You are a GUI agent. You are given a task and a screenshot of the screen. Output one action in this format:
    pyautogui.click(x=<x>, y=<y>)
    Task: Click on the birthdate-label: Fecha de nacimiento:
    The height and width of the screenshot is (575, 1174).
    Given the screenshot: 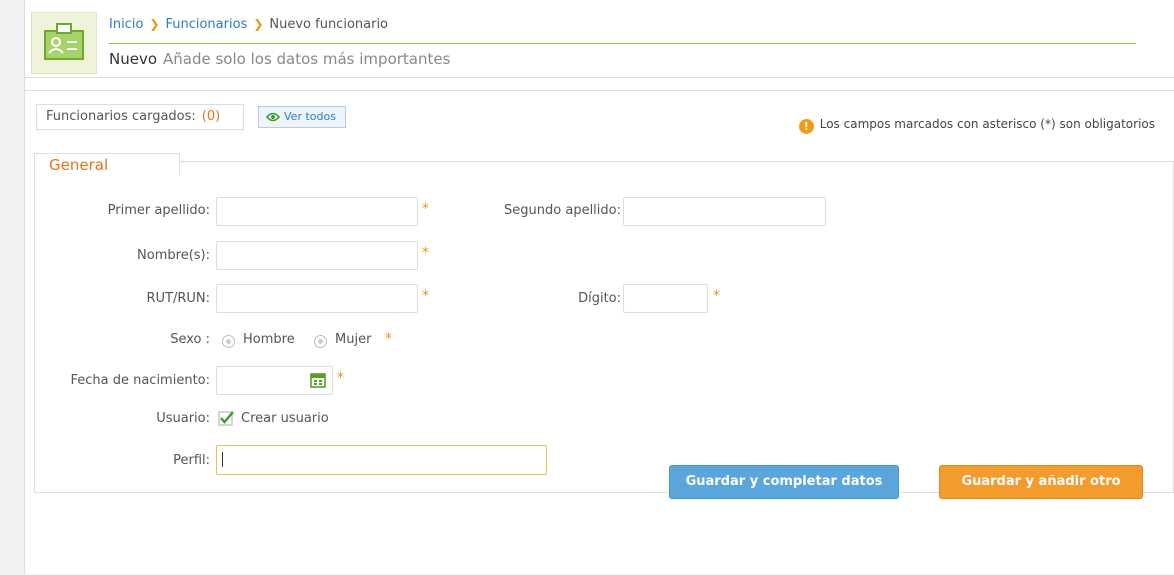 What is the action you would take?
    pyautogui.click(x=140, y=380)
    